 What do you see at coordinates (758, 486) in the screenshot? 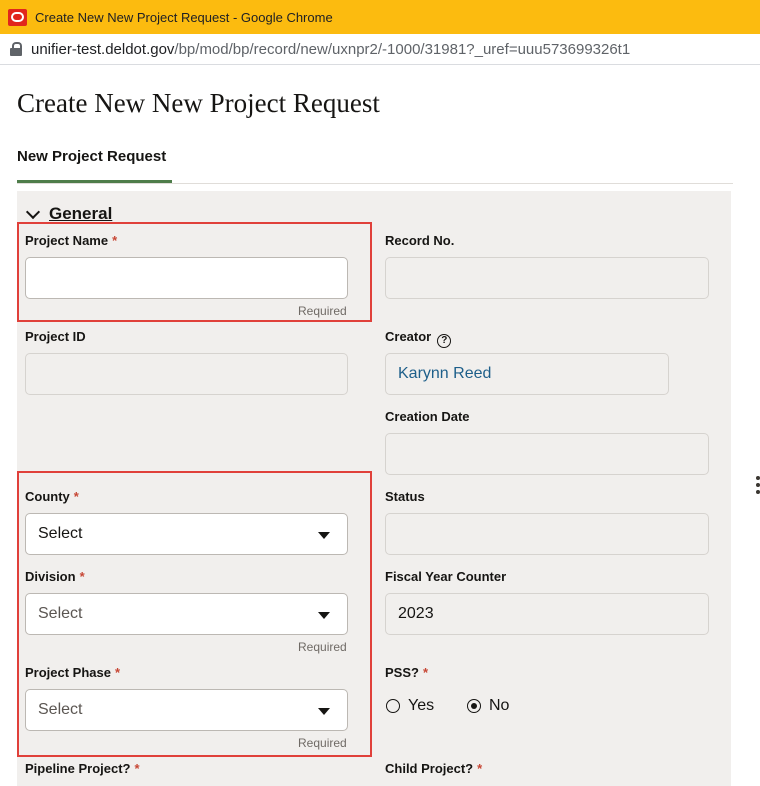
I see `more-options-icon` at bounding box center [758, 486].